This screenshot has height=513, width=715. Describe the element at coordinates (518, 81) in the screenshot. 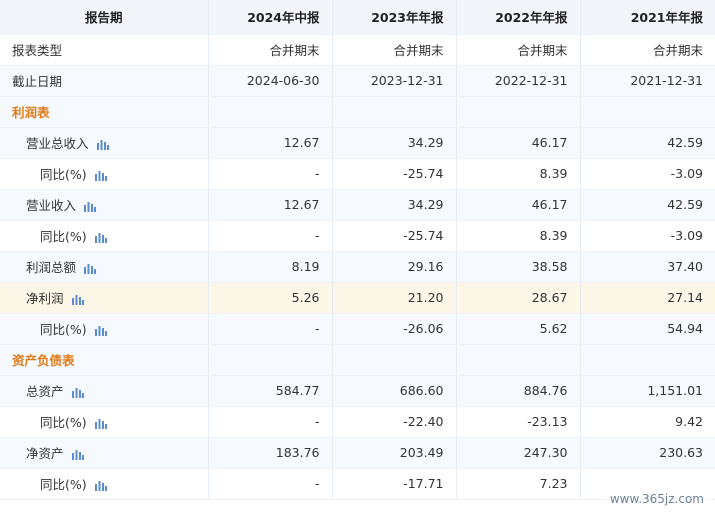

I see `cell: 2022-12-31` at that location.